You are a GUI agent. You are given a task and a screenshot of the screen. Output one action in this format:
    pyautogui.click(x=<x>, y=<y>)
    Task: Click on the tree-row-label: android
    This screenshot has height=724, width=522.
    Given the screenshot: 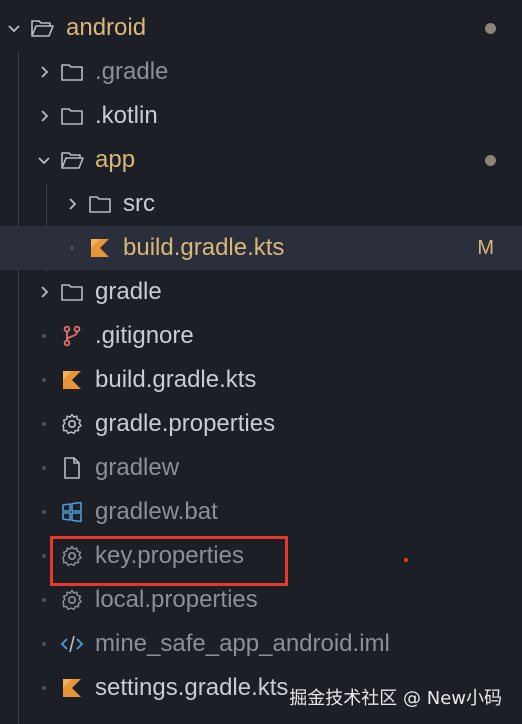 What is the action you would take?
    pyautogui.click(x=106, y=27)
    